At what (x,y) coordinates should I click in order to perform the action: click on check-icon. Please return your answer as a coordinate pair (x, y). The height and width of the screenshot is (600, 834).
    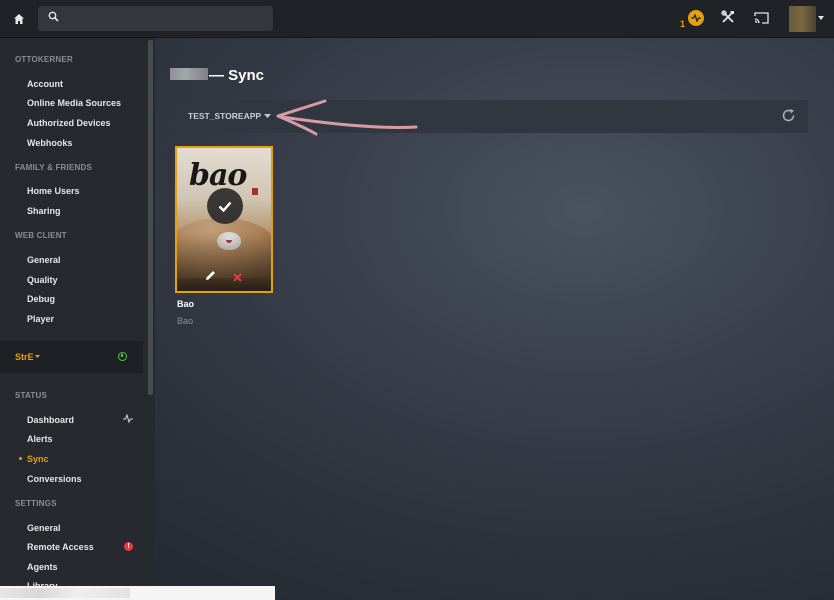
    Looking at the image, I should click on (225, 206).